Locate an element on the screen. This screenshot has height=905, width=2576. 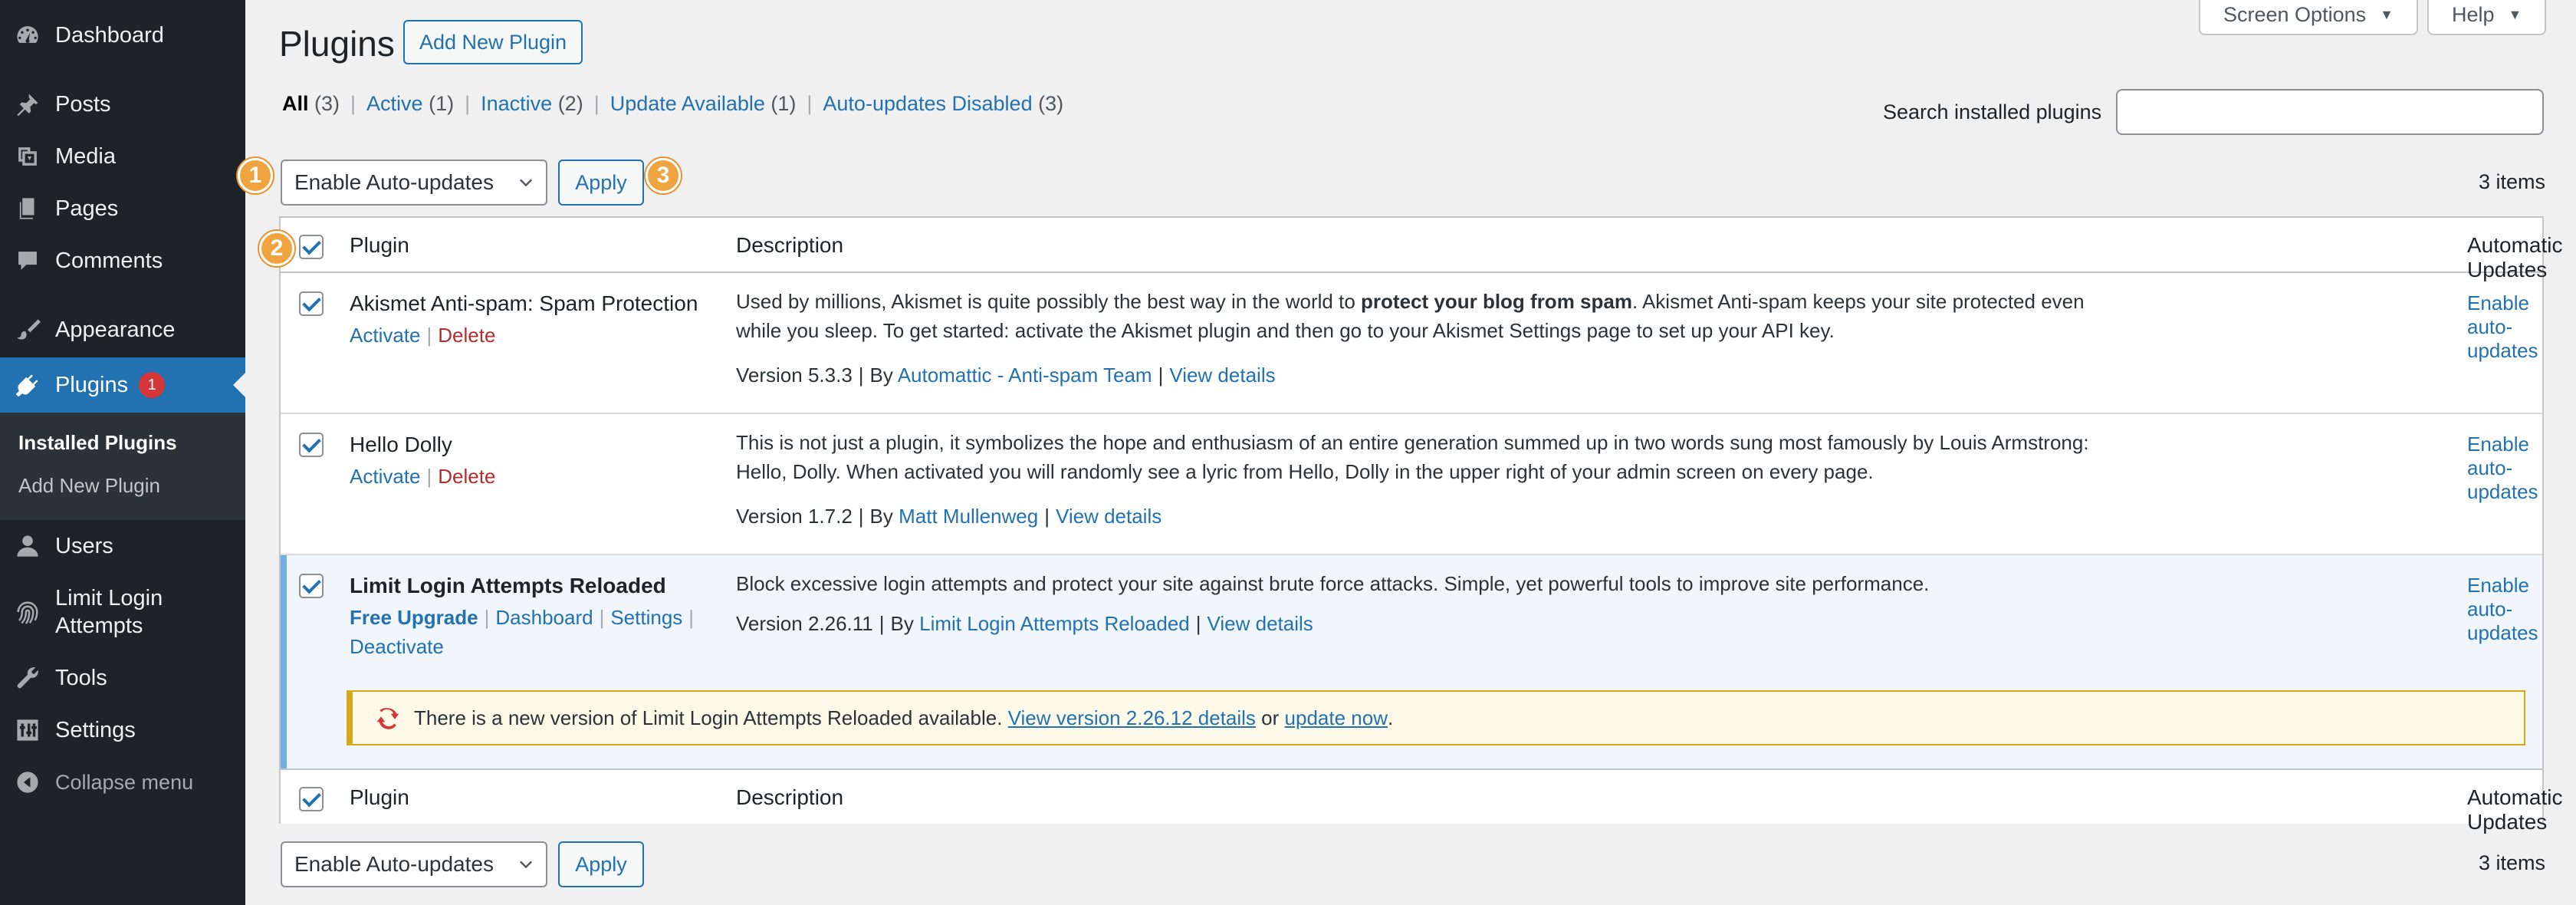
sidebar-item-plugins: Plugins 1 is located at coordinates (123, 385).